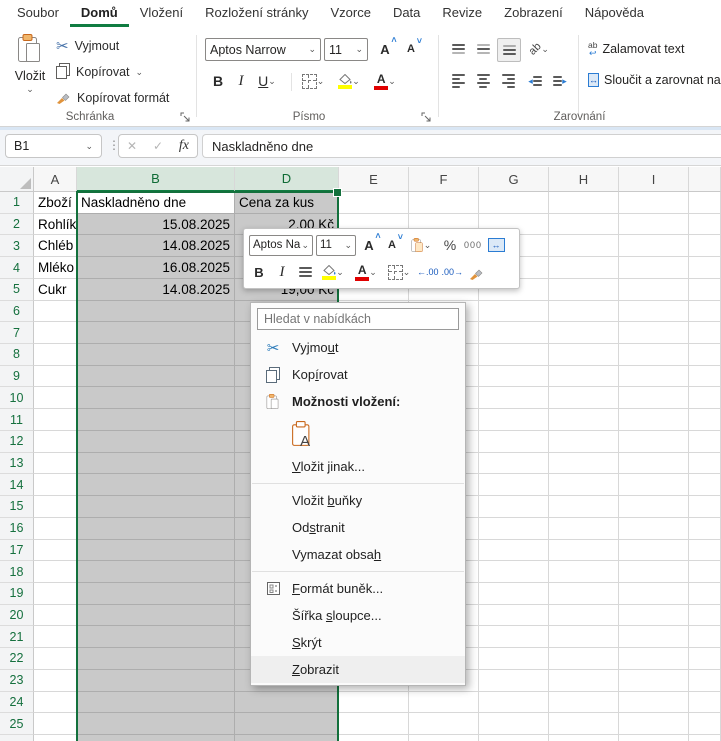 This screenshot has width=721, height=741. Describe the element at coordinates (158, 146) in the screenshot. I see `enter-icon: ✓` at that location.